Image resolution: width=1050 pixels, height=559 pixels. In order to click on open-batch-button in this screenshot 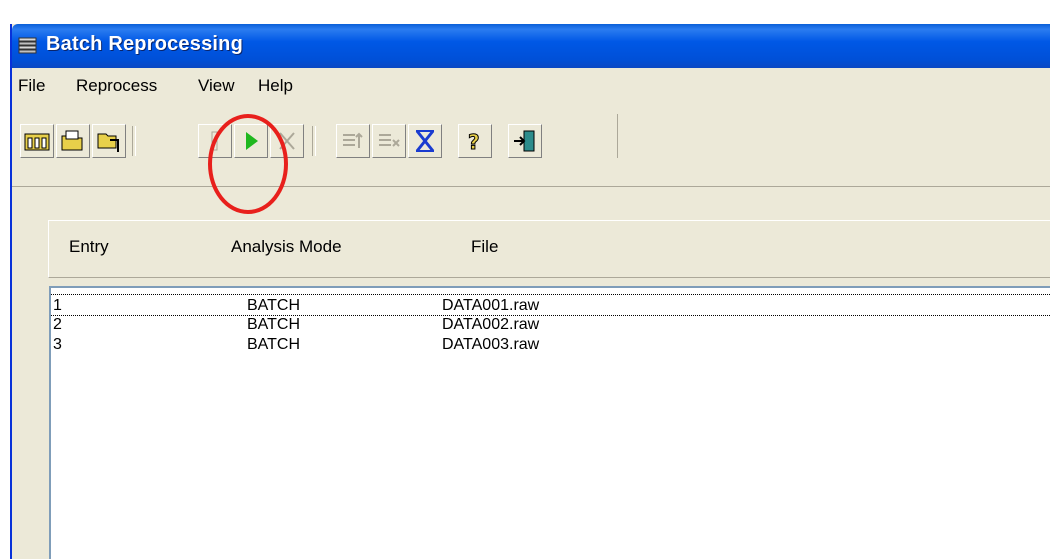, I will do `click(73, 141)`.